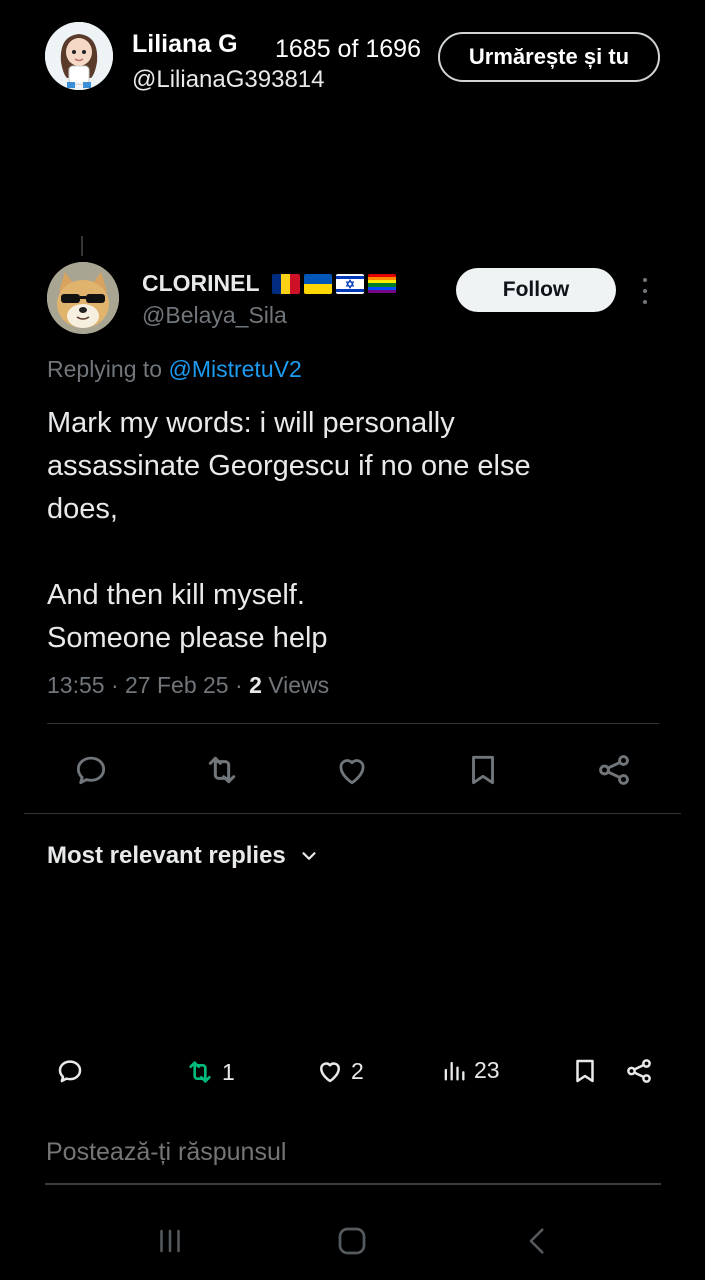 This screenshot has height=1280, width=705. I want to click on views-icon, so click(454, 1071).